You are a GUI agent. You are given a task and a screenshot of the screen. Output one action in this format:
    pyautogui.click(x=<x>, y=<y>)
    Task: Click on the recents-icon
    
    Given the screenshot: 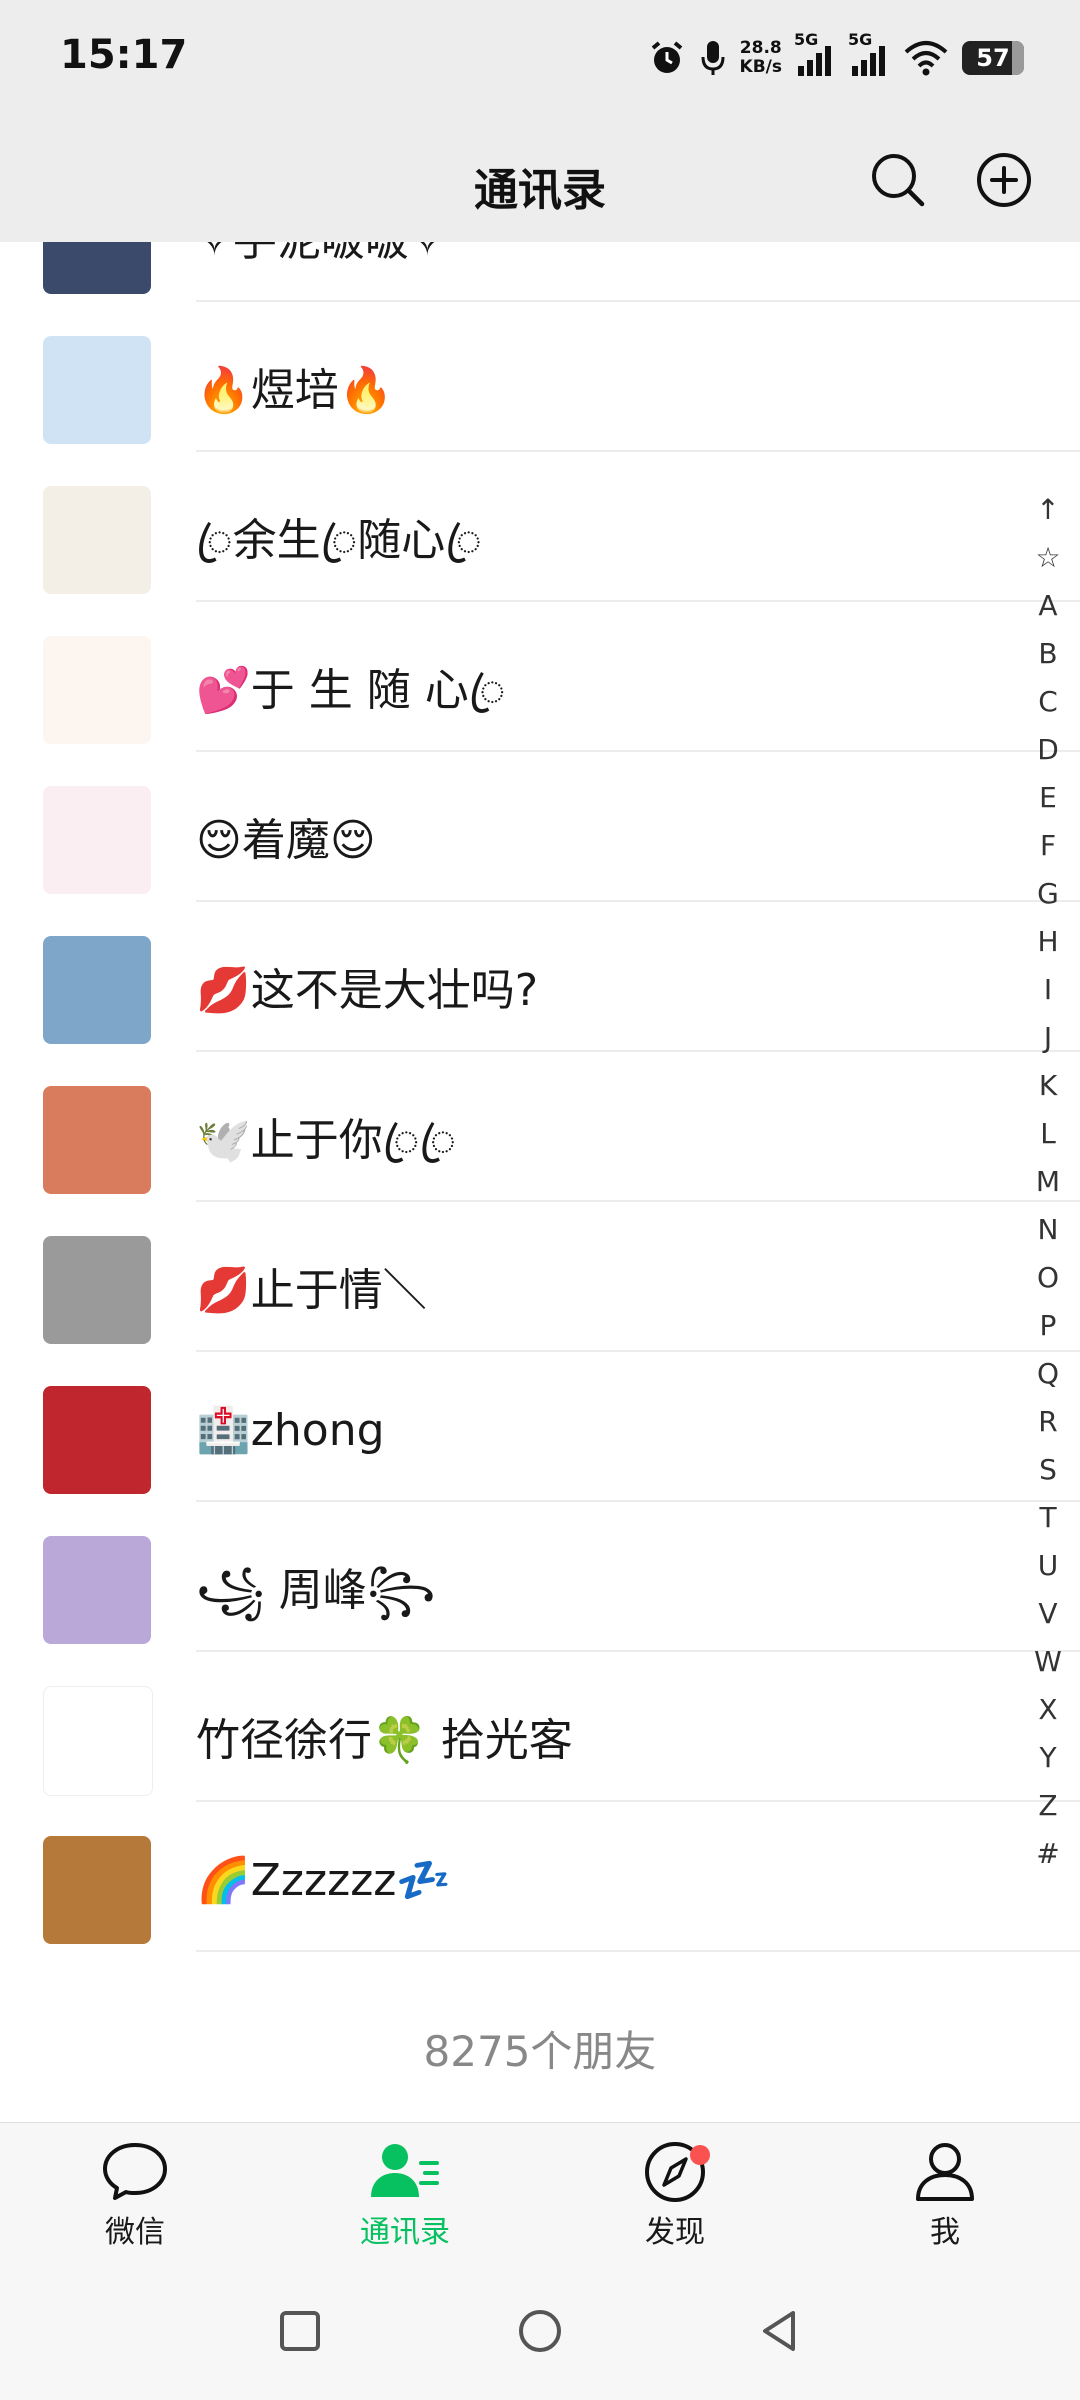 What is the action you would take?
    pyautogui.click(x=300, y=2331)
    